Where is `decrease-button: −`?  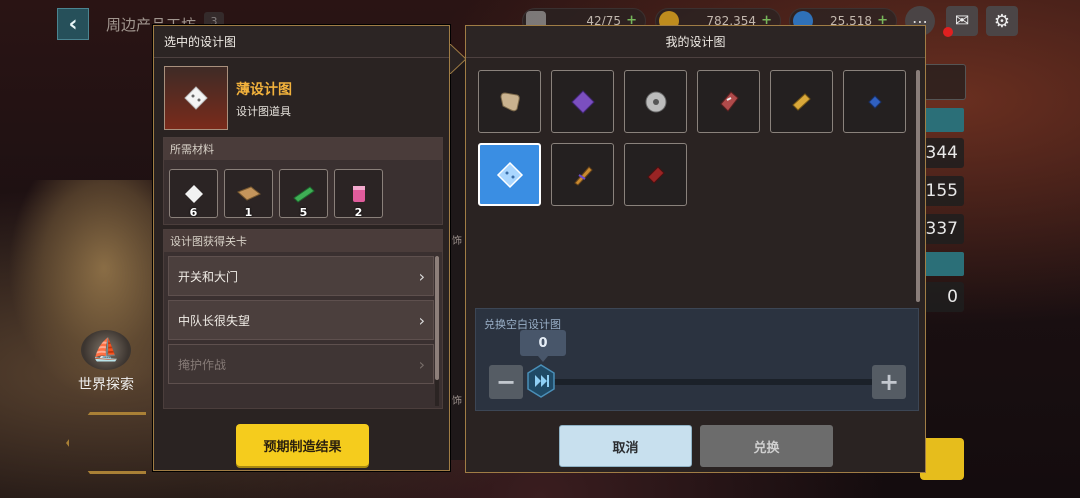
decrease-button: − is located at coordinates (506, 382).